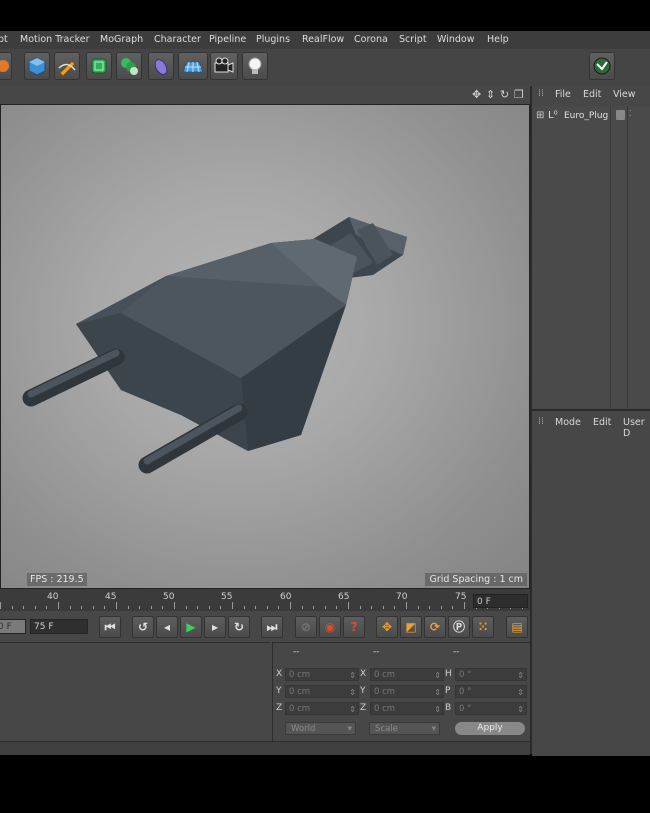 This screenshot has width=650, height=813. Describe the element at coordinates (483, 627) in the screenshot. I see `key-pla-button: ⁙` at that location.